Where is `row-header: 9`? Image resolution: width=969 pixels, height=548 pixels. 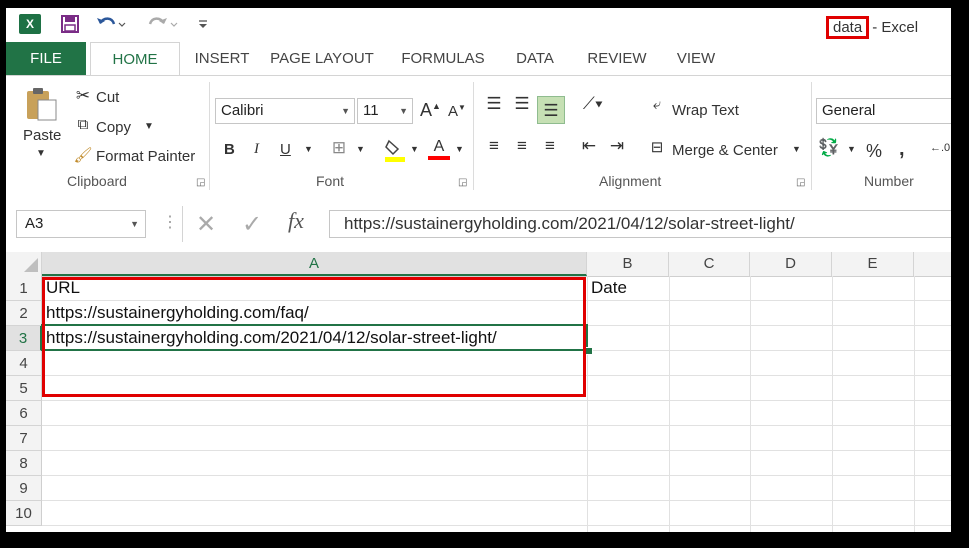
row-header: 9 is located at coordinates (24, 488).